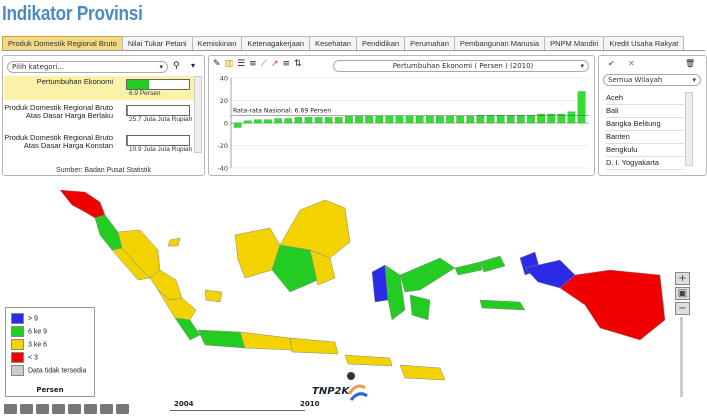 Image resolution: width=707 pixels, height=416 pixels. I want to click on filter-icon: ▾, so click(193, 65).